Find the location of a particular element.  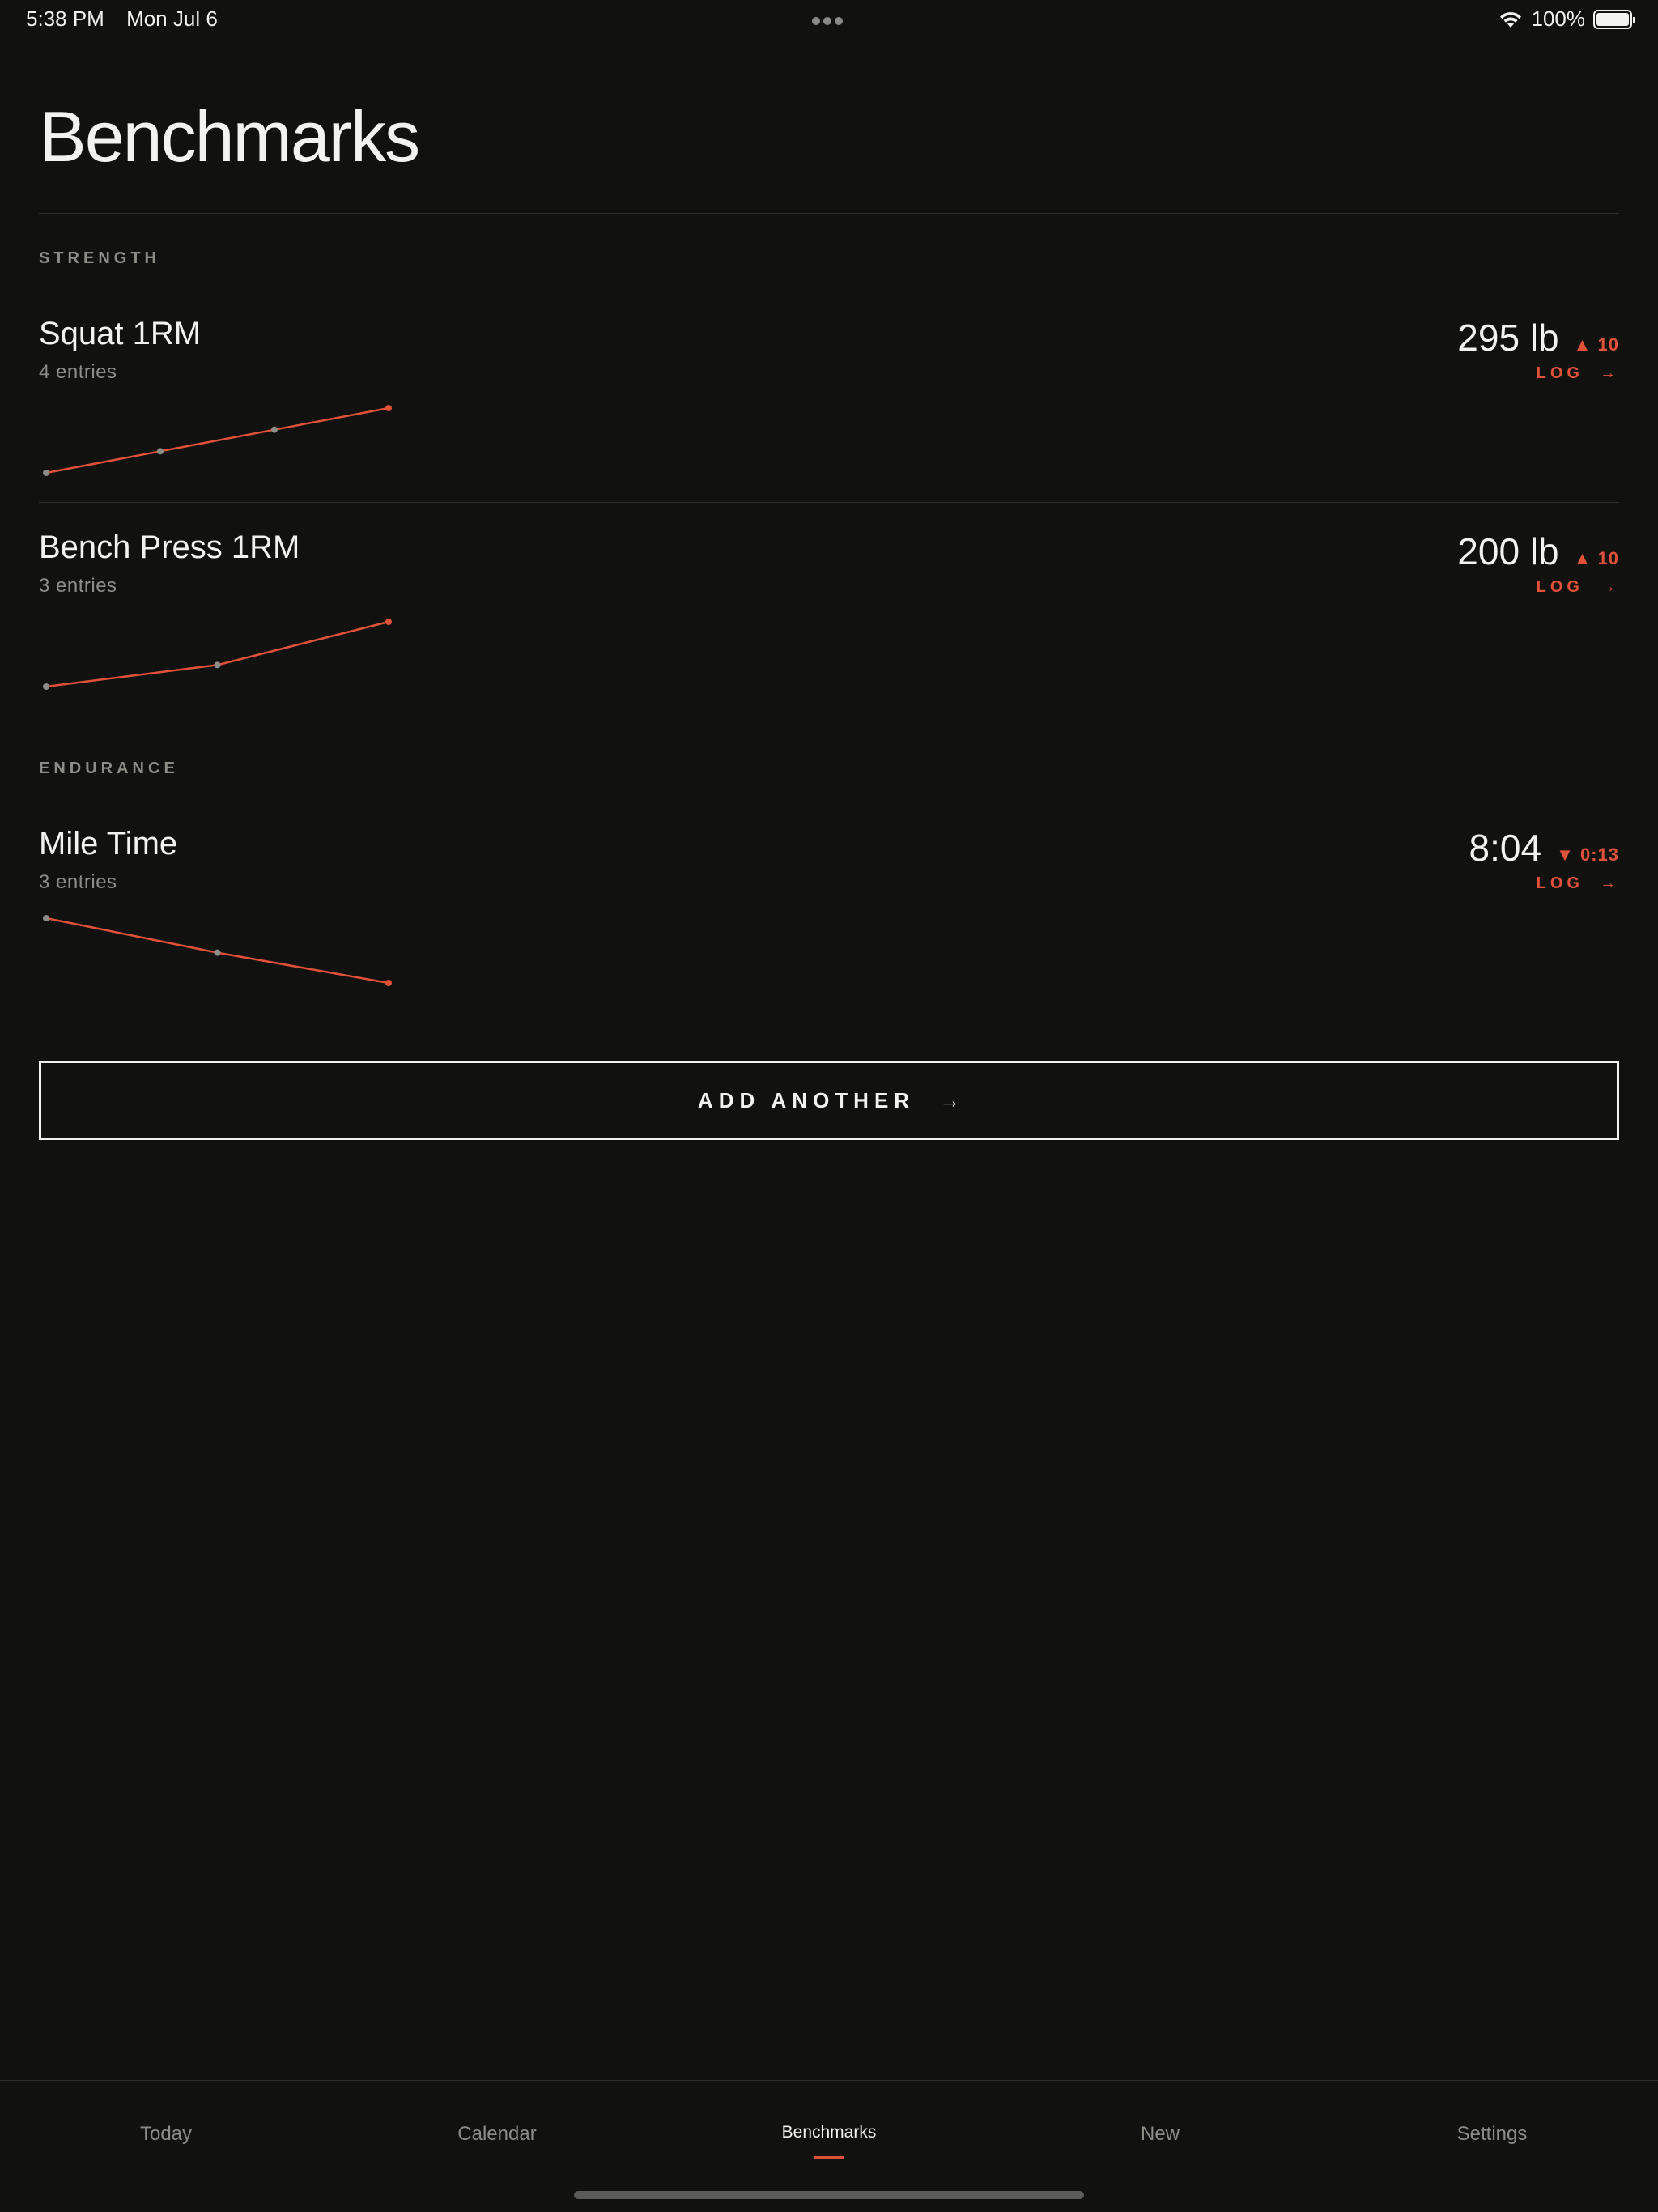

benchmark-value: 200 lb is located at coordinates (1508, 551).